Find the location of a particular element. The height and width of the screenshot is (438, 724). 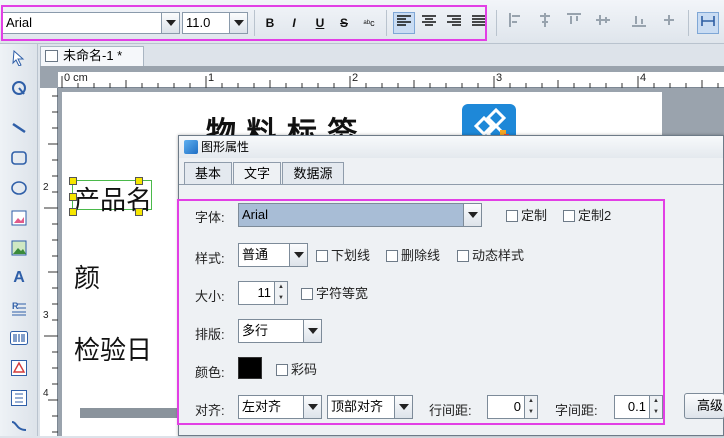

align-objects-center-button is located at coordinates (545, 23).